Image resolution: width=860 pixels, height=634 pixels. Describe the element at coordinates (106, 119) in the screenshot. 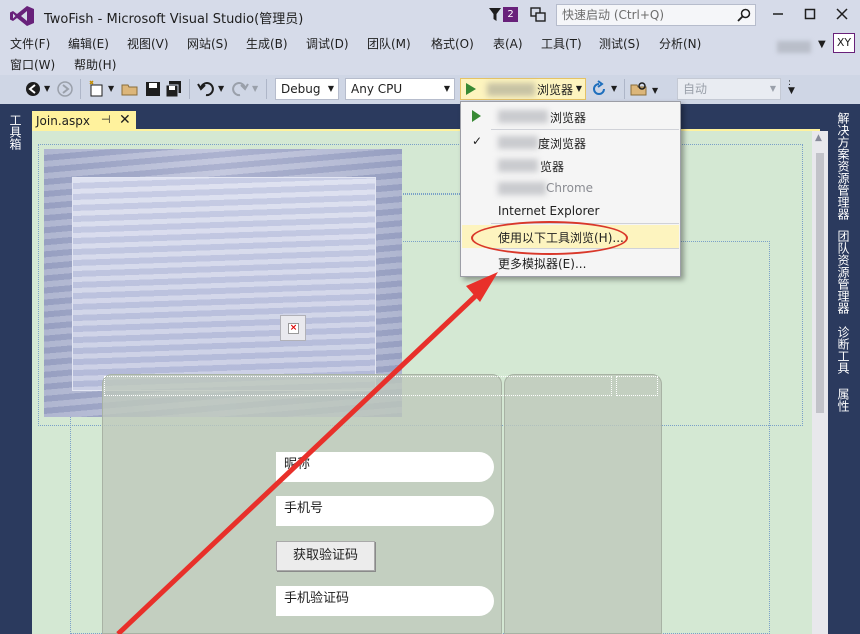

I see `pin-icon: ⊣` at that location.